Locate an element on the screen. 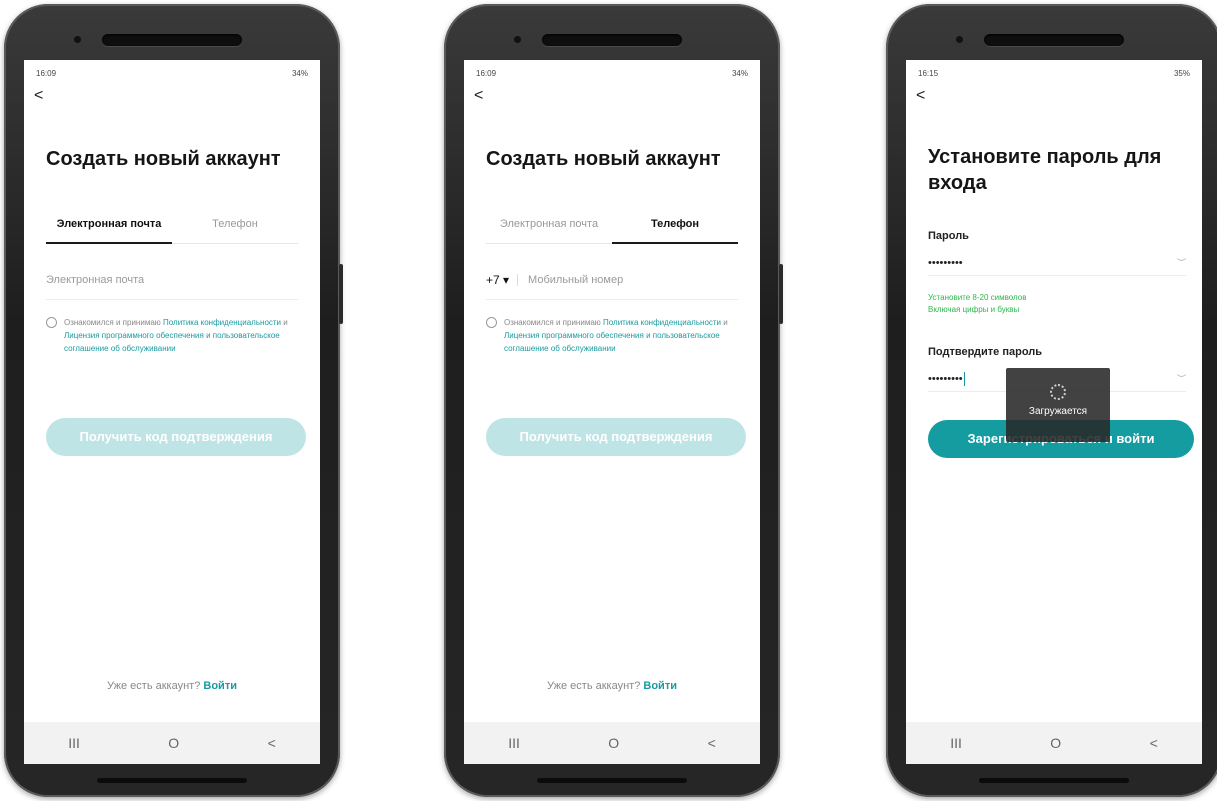 This screenshot has height=801, width=1217. phone-placeholder: Мобильный номер is located at coordinates (576, 279).